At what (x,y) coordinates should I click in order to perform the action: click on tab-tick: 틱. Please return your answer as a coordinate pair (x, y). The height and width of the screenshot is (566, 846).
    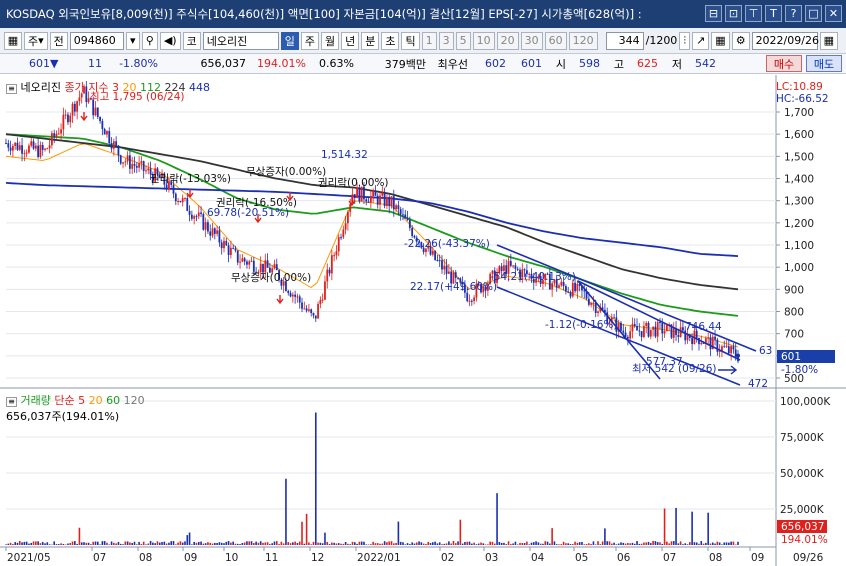
    Looking at the image, I should click on (410, 40).